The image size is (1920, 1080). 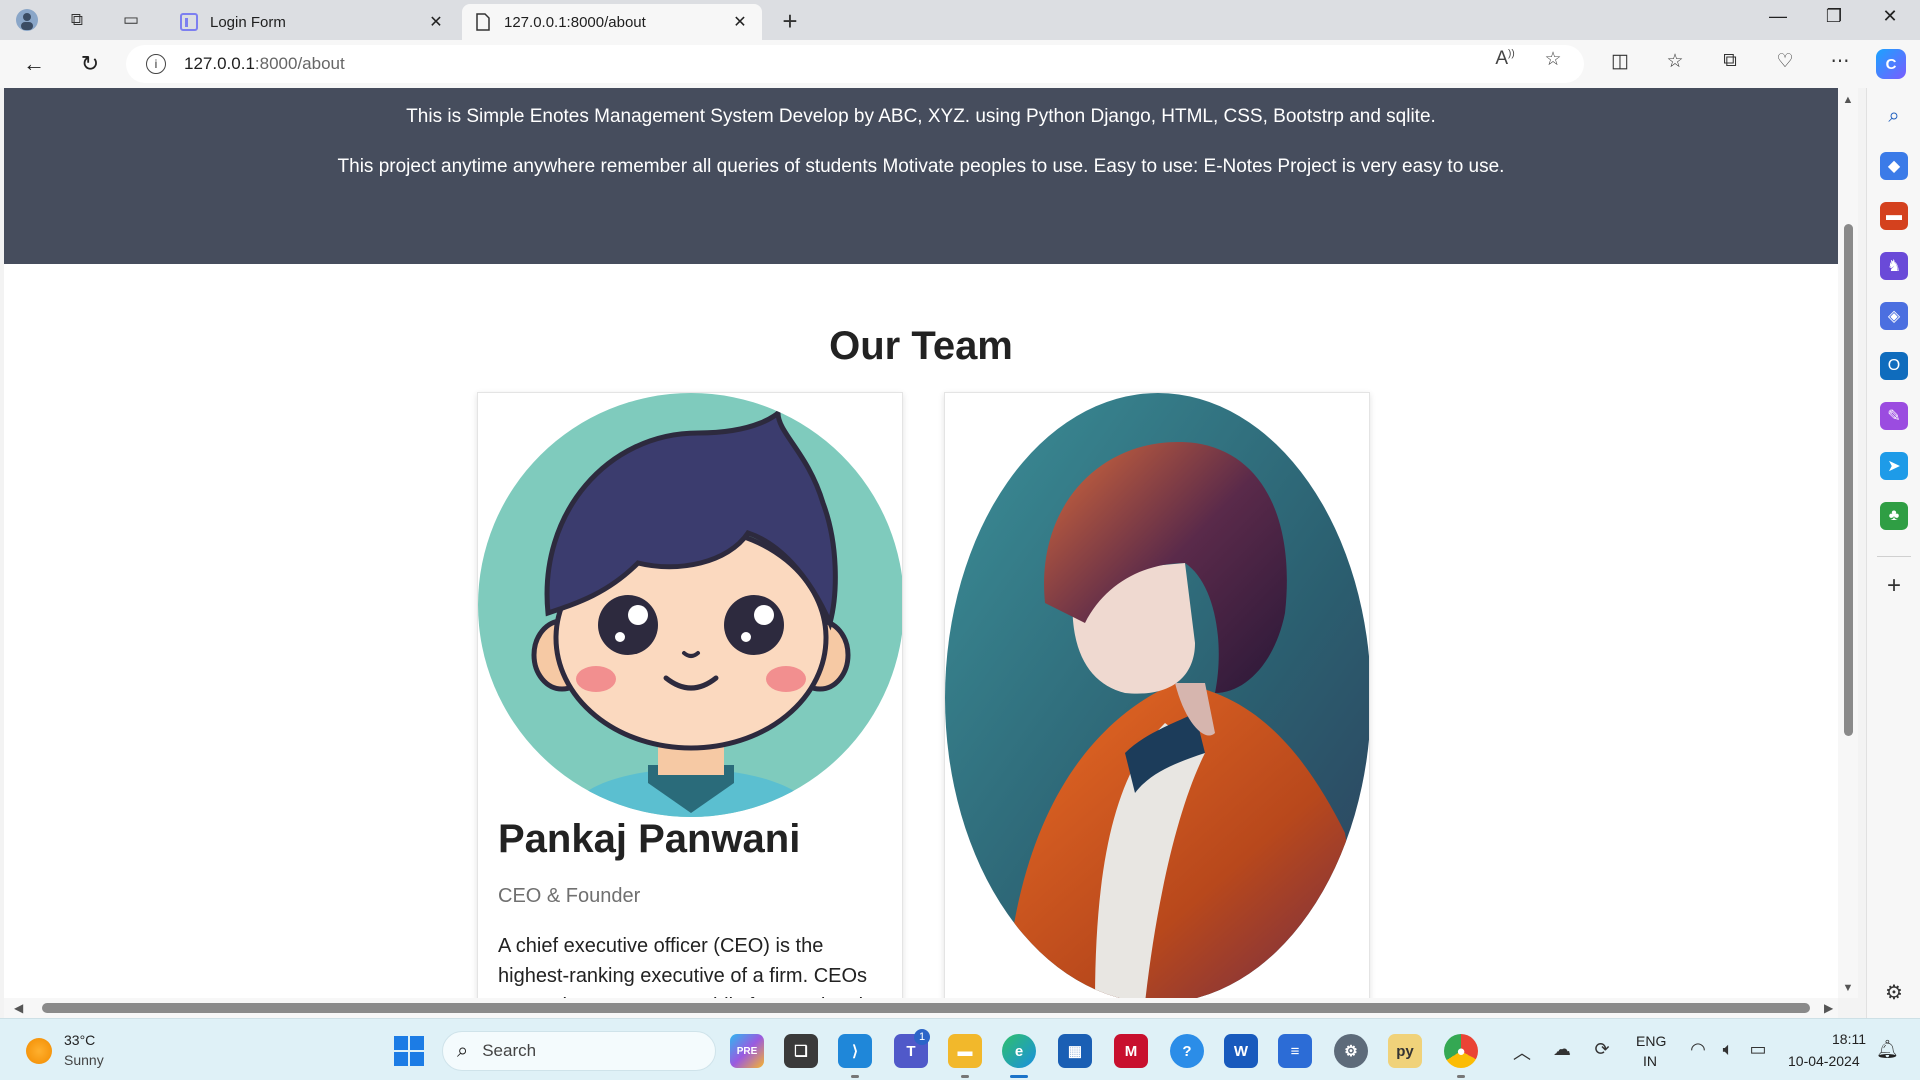 What do you see at coordinates (649, 839) in the screenshot?
I see `member-name: Pankaj Panwani` at bounding box center [649, 839].